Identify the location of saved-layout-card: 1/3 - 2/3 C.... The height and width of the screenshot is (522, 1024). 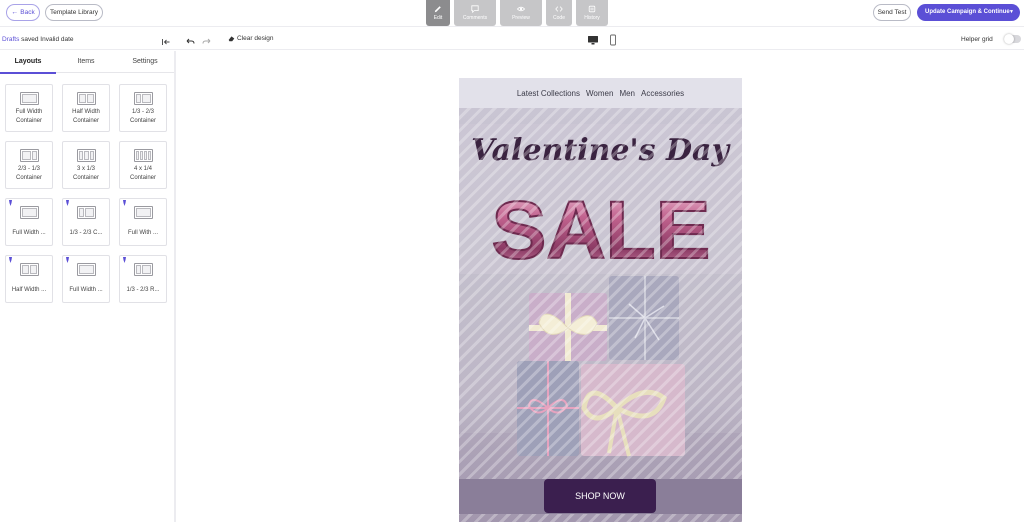
(86, 222).